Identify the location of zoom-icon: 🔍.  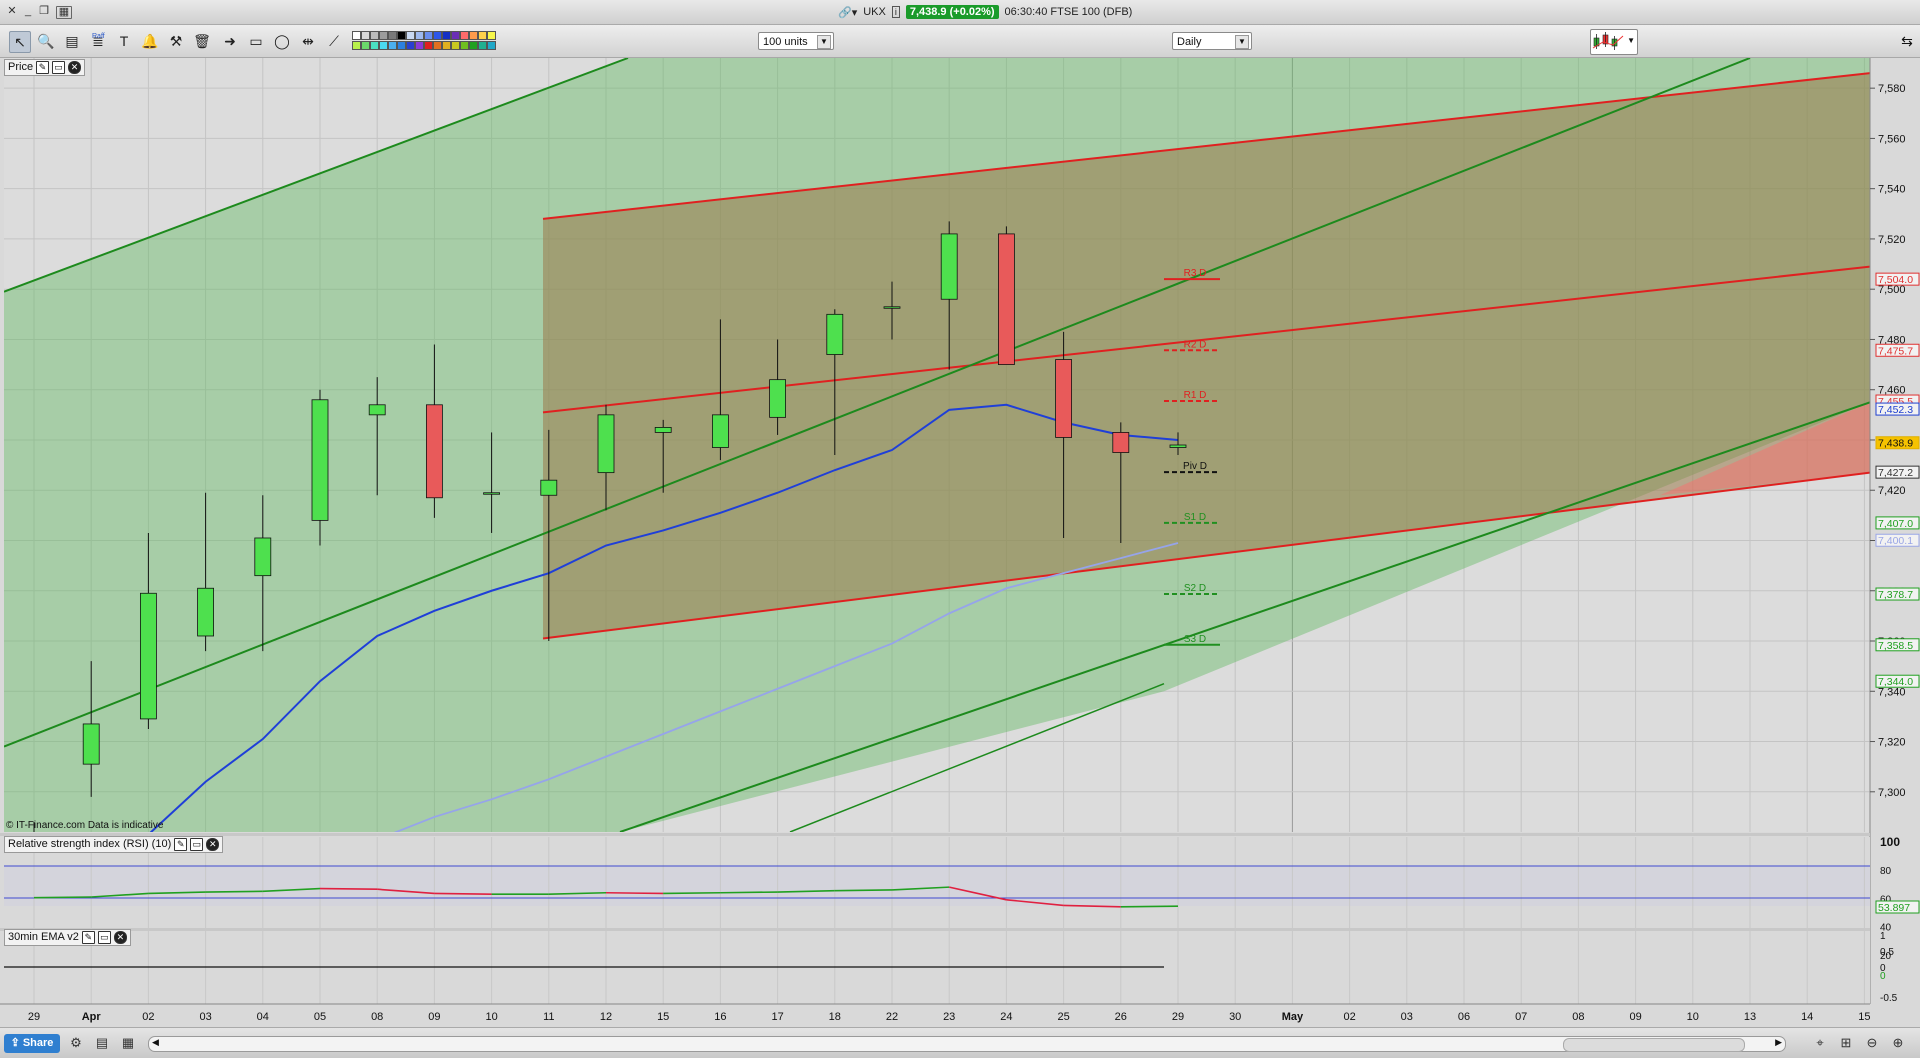
(46, 41).